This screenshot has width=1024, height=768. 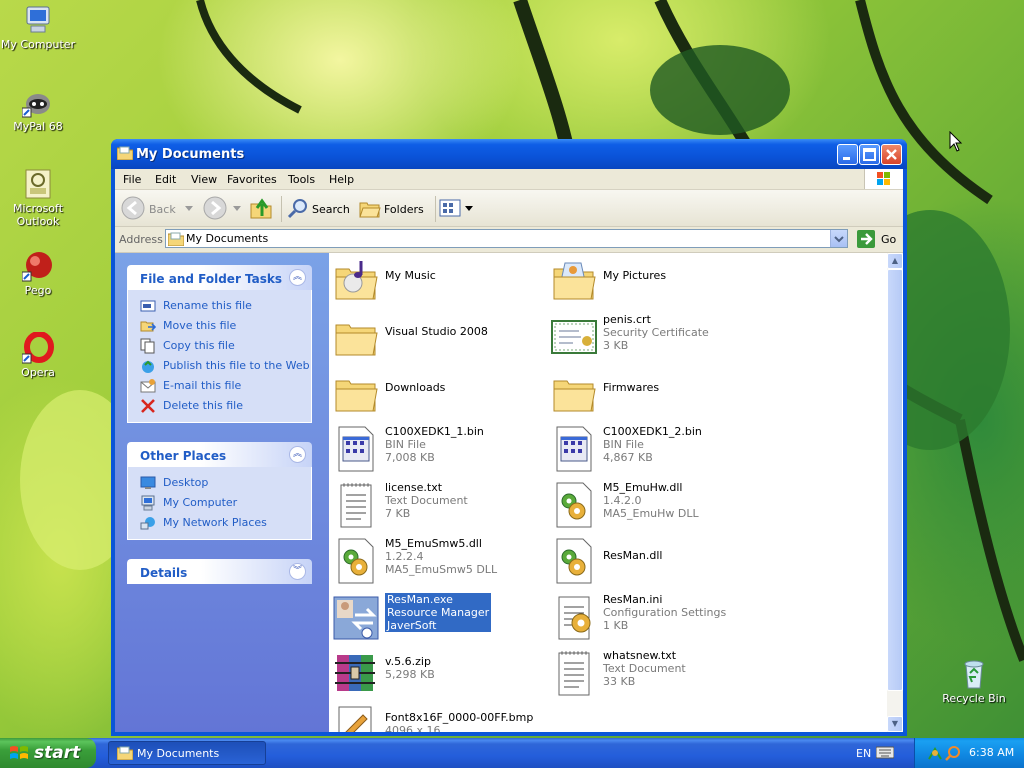 What do you see at coordinates (301, 179) in the screenshot?
I see `menu-tools: Tools` at bounding box center [301, 179].